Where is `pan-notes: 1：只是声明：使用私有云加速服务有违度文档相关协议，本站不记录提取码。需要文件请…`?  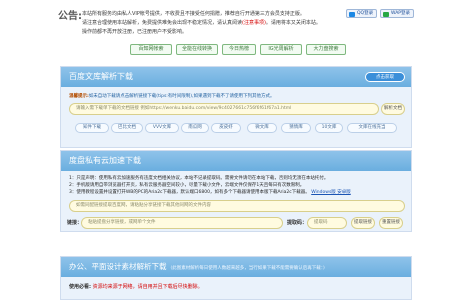 pan-notes: 1：只是声明：使用私有云加速服务有违度文档相关协议，本站不记录提取码。需要文件请… is located at coordinates (237, 185).